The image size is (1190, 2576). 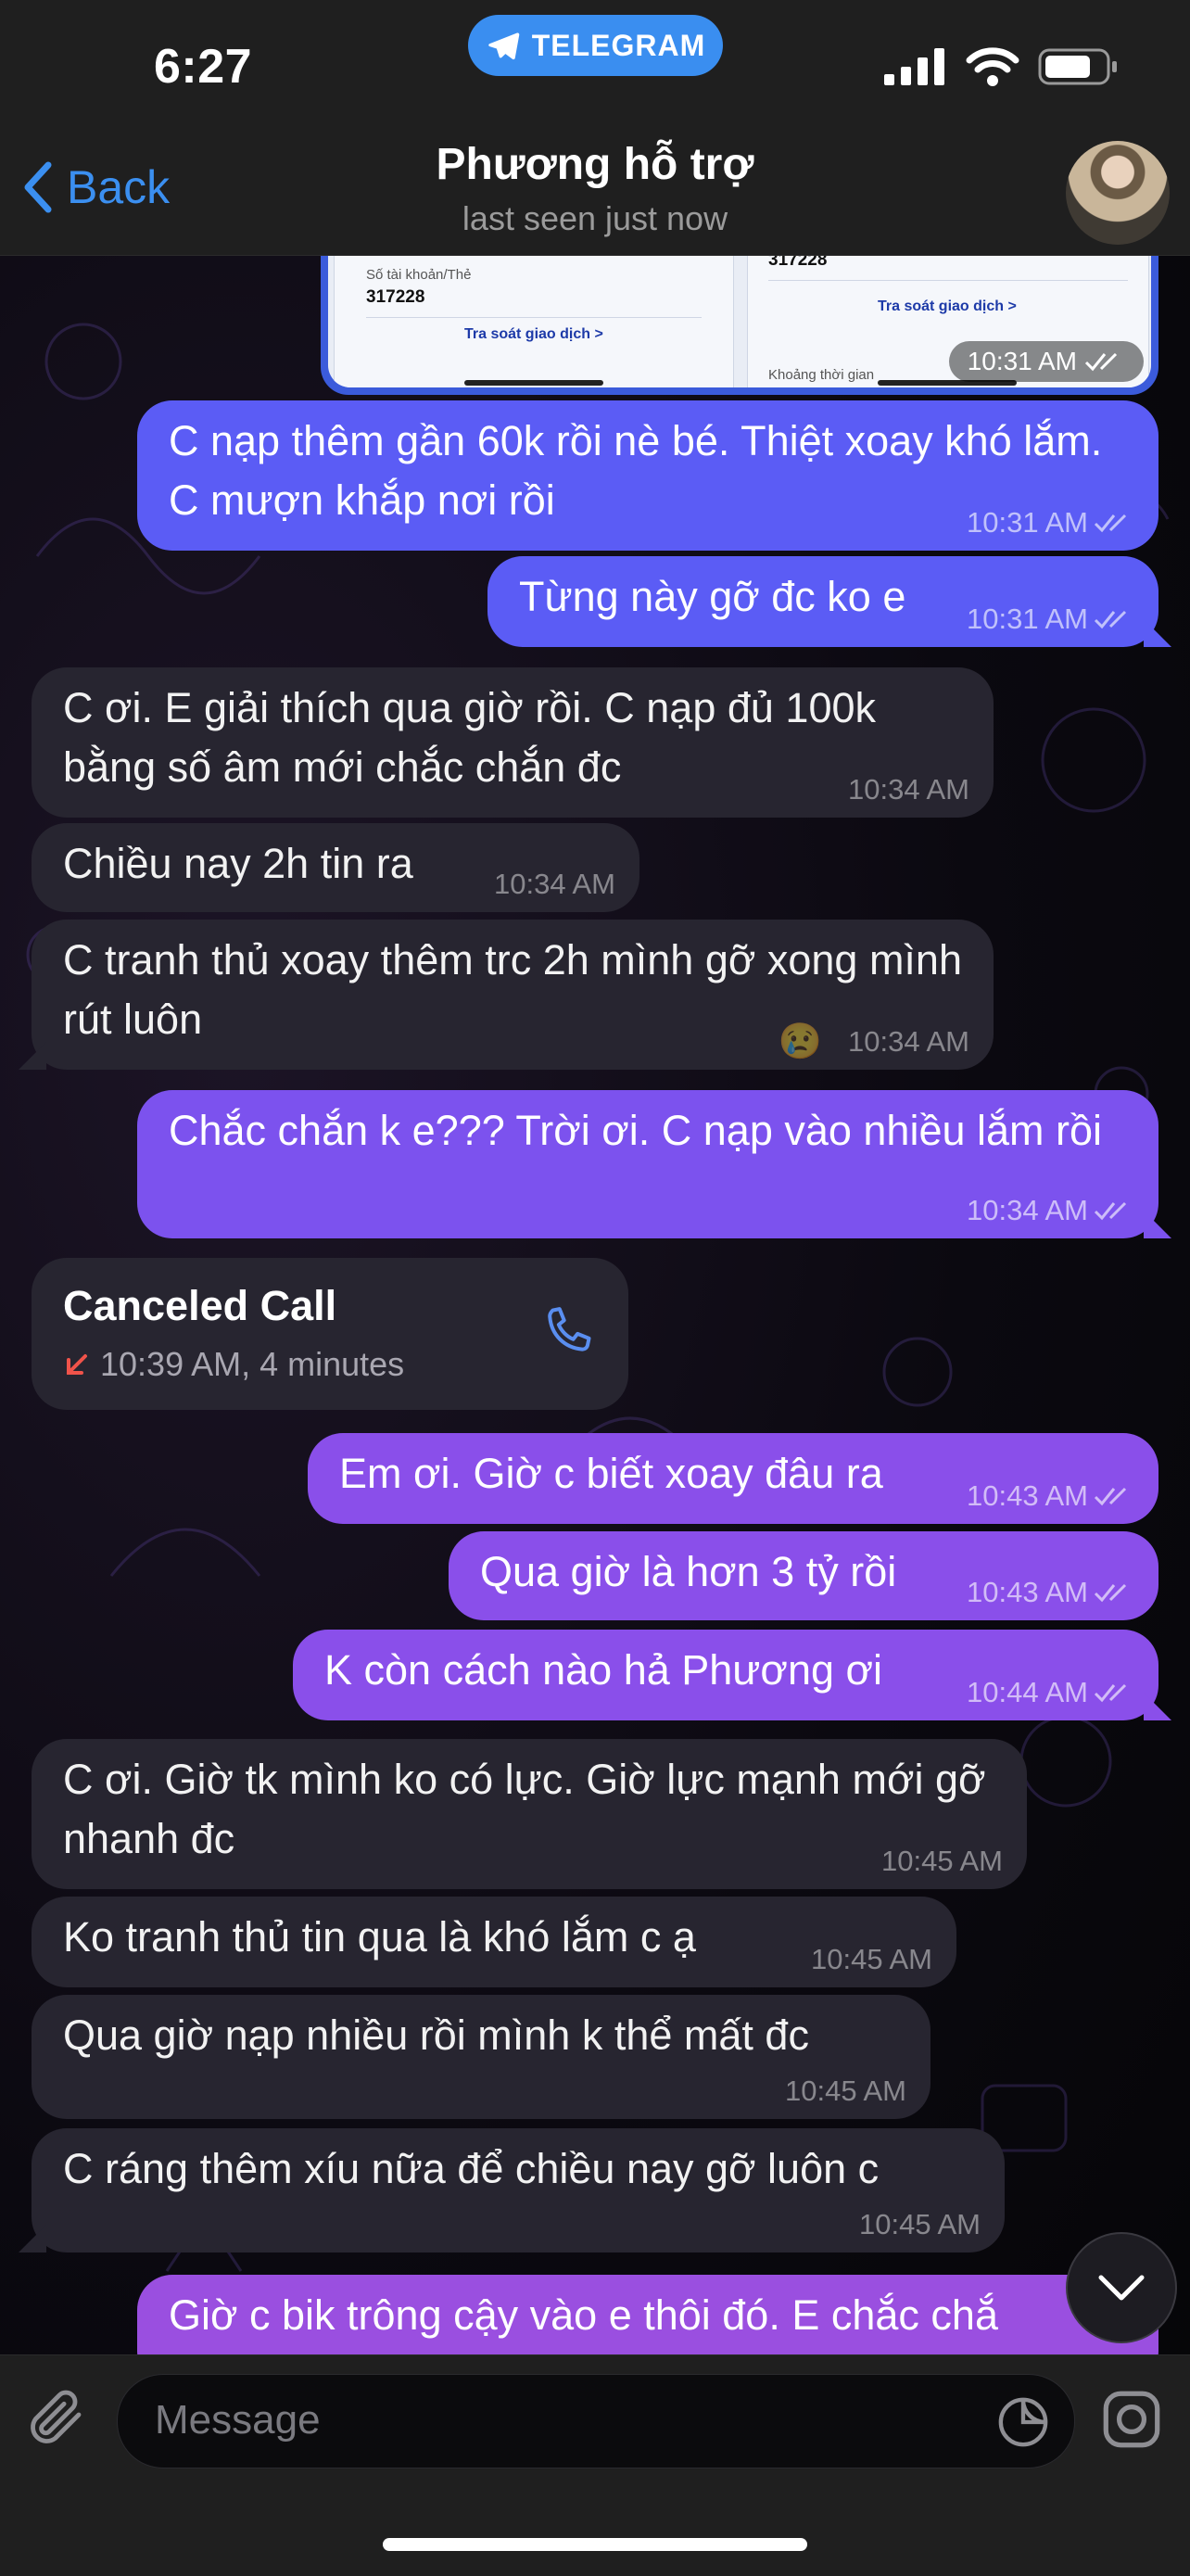 I want to click on call-detail-text: 10:39 AM, 4 minutes, so click(x=253, y=1364).